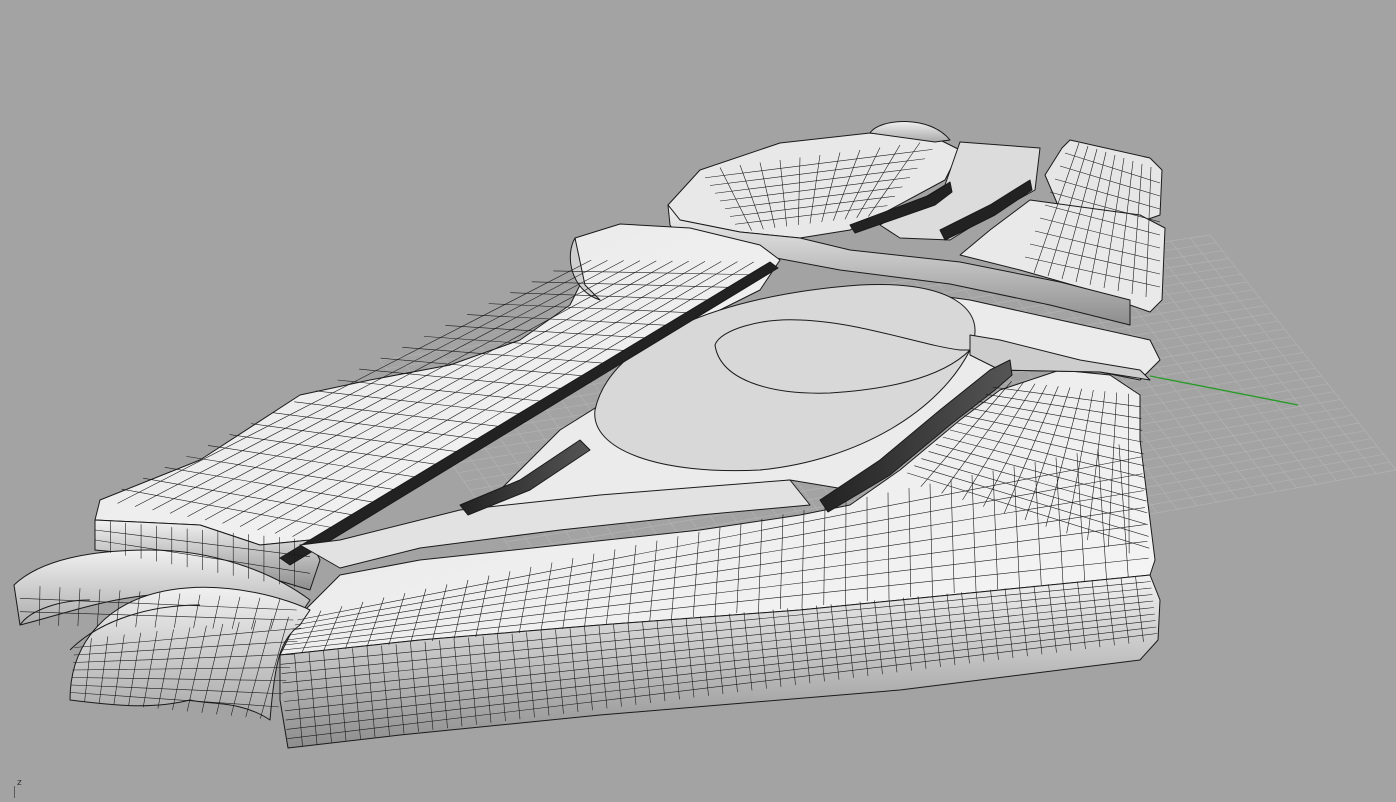 The image size is (1396, 802). I want to click on axis-gizmo: z, so click(16, 788).